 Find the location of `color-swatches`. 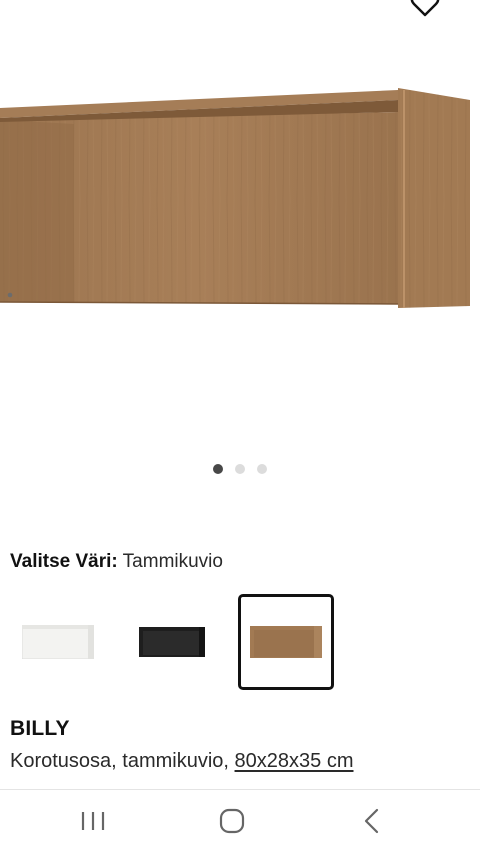

color-swatches is located at coordinates (172, 642).